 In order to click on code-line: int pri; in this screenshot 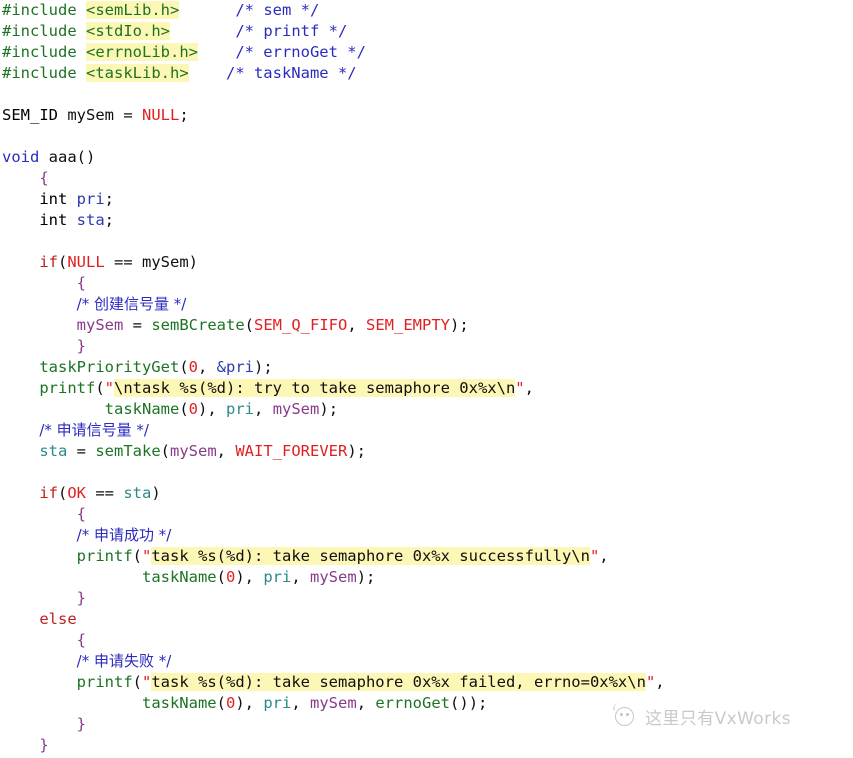, I will do `click(426, 199)`.